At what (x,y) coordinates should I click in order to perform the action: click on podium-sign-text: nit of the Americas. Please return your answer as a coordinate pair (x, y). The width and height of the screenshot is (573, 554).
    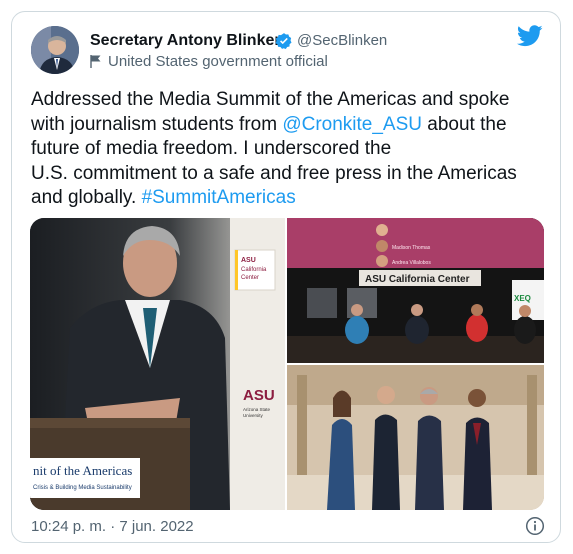
    Looking at the image, I should click on (82, 470).